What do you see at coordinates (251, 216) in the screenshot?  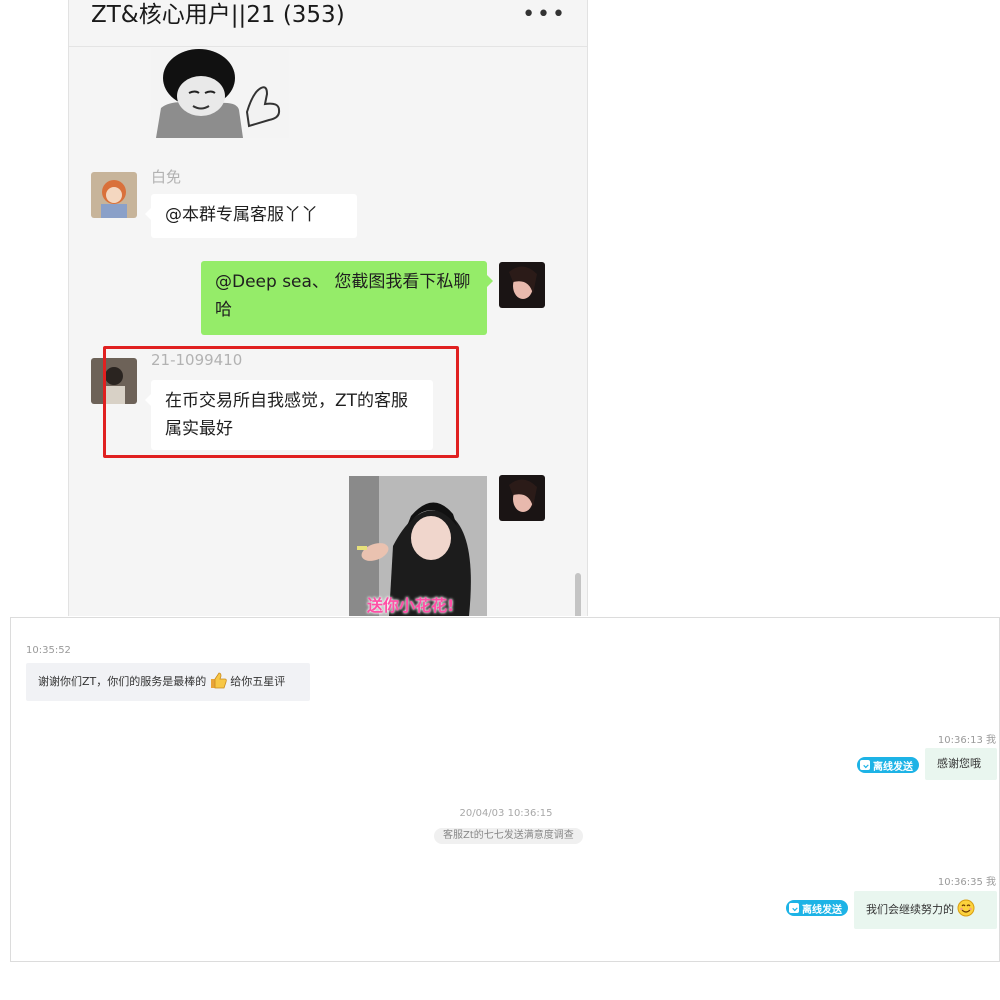 I see `message-bubble: @本群专属客服丫丫` at bounding box center [251, 216].